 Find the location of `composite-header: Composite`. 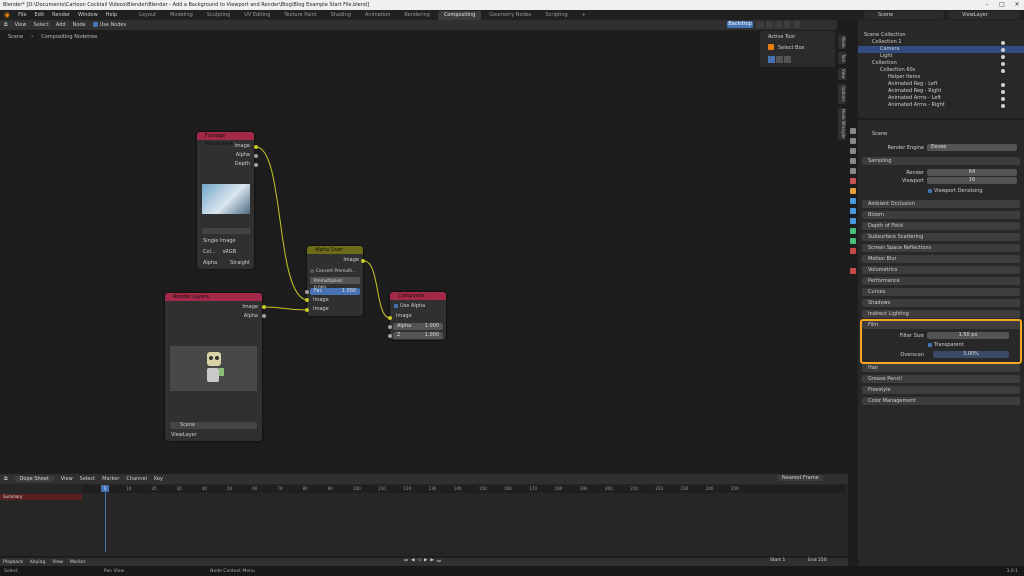

composite-header: Composite is located at coordinates (418, 296).